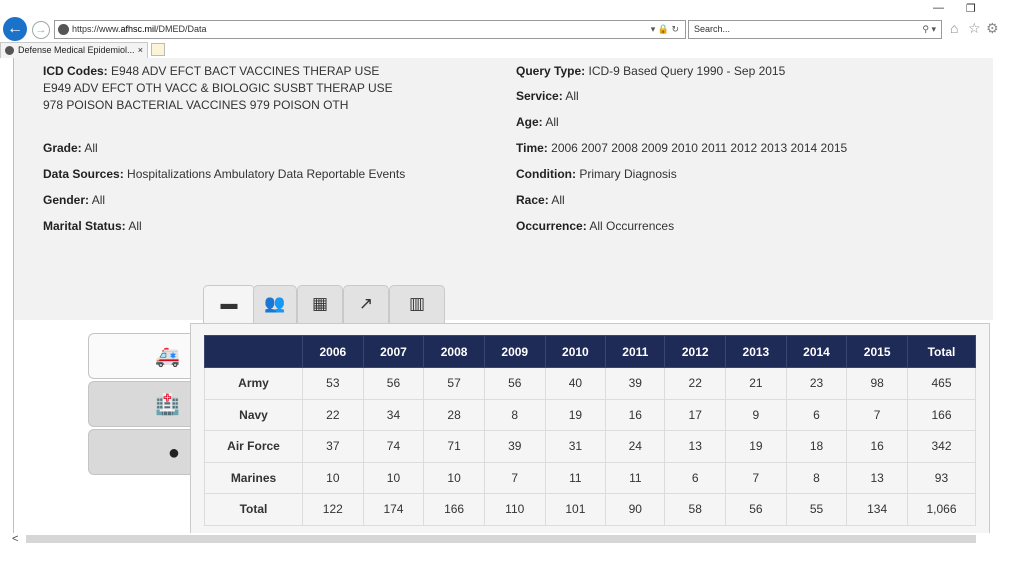 The image size is (1024, 576). I want to click on col-header: 2009, so click(514, 351).